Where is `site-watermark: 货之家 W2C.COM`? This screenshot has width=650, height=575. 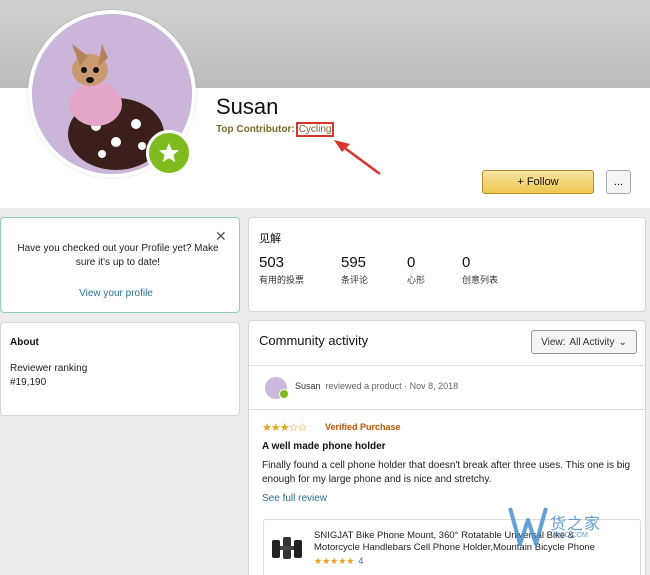 site-watermark: 货之家 W2C.COM is located at coordinates (574, 526).